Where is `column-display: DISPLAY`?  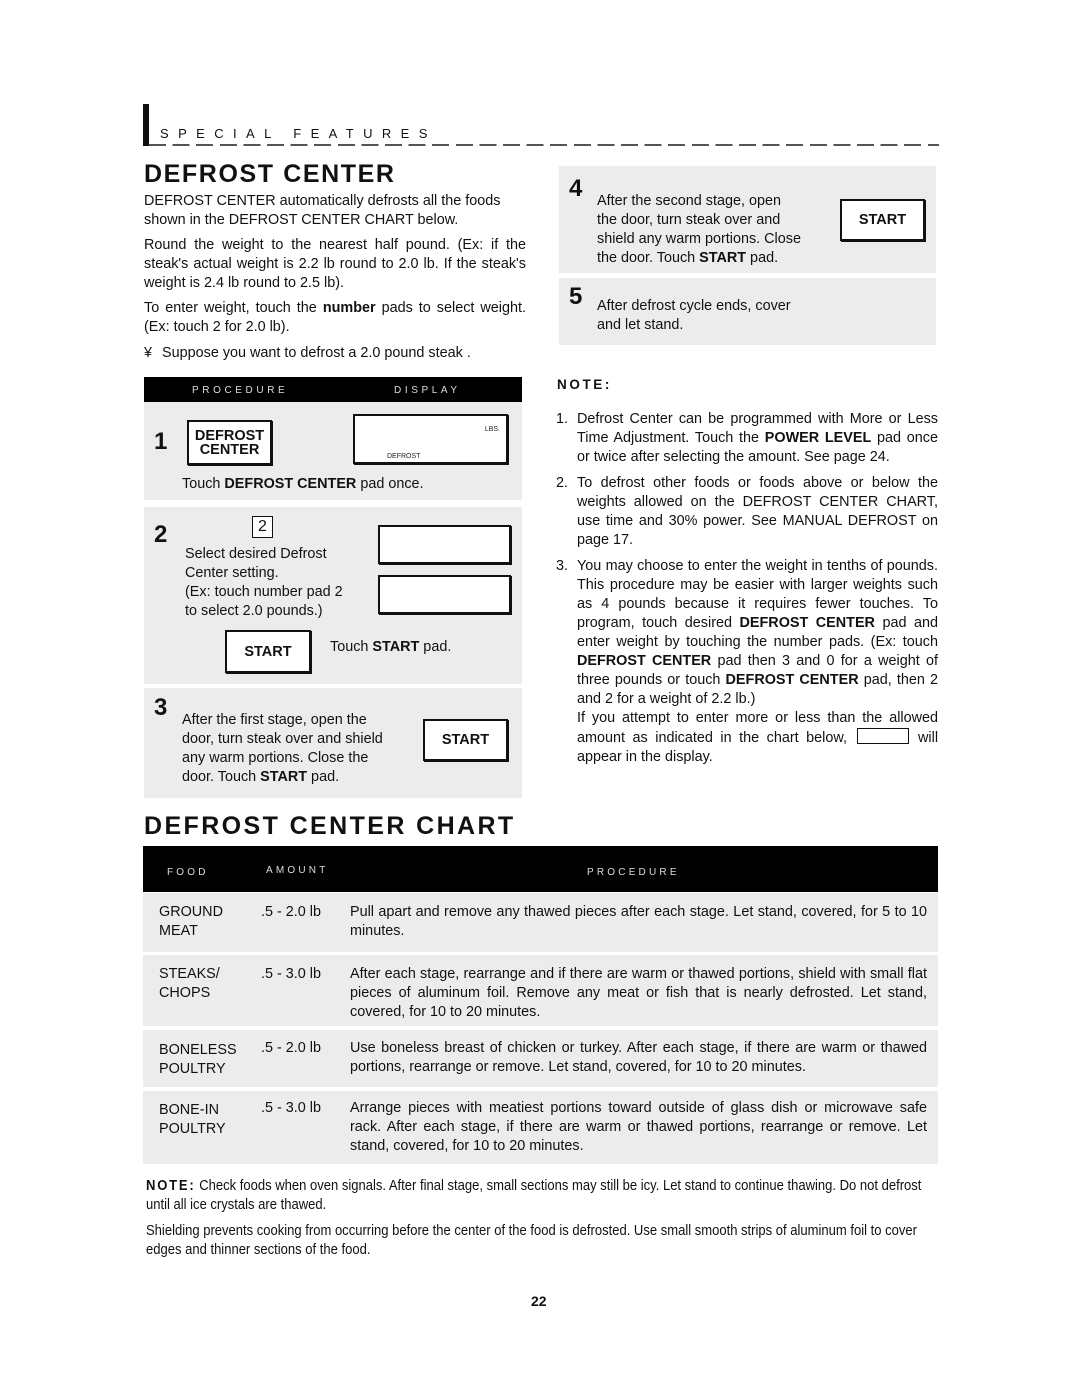
column-display: DISPLAY is located at coordinates (427, 390).